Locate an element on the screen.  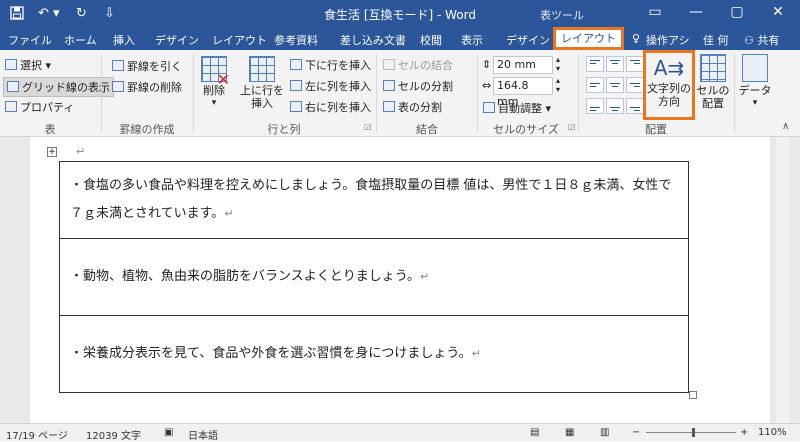
insert-left-button: 左に列を挿入 is located at coordinates (330, 86).